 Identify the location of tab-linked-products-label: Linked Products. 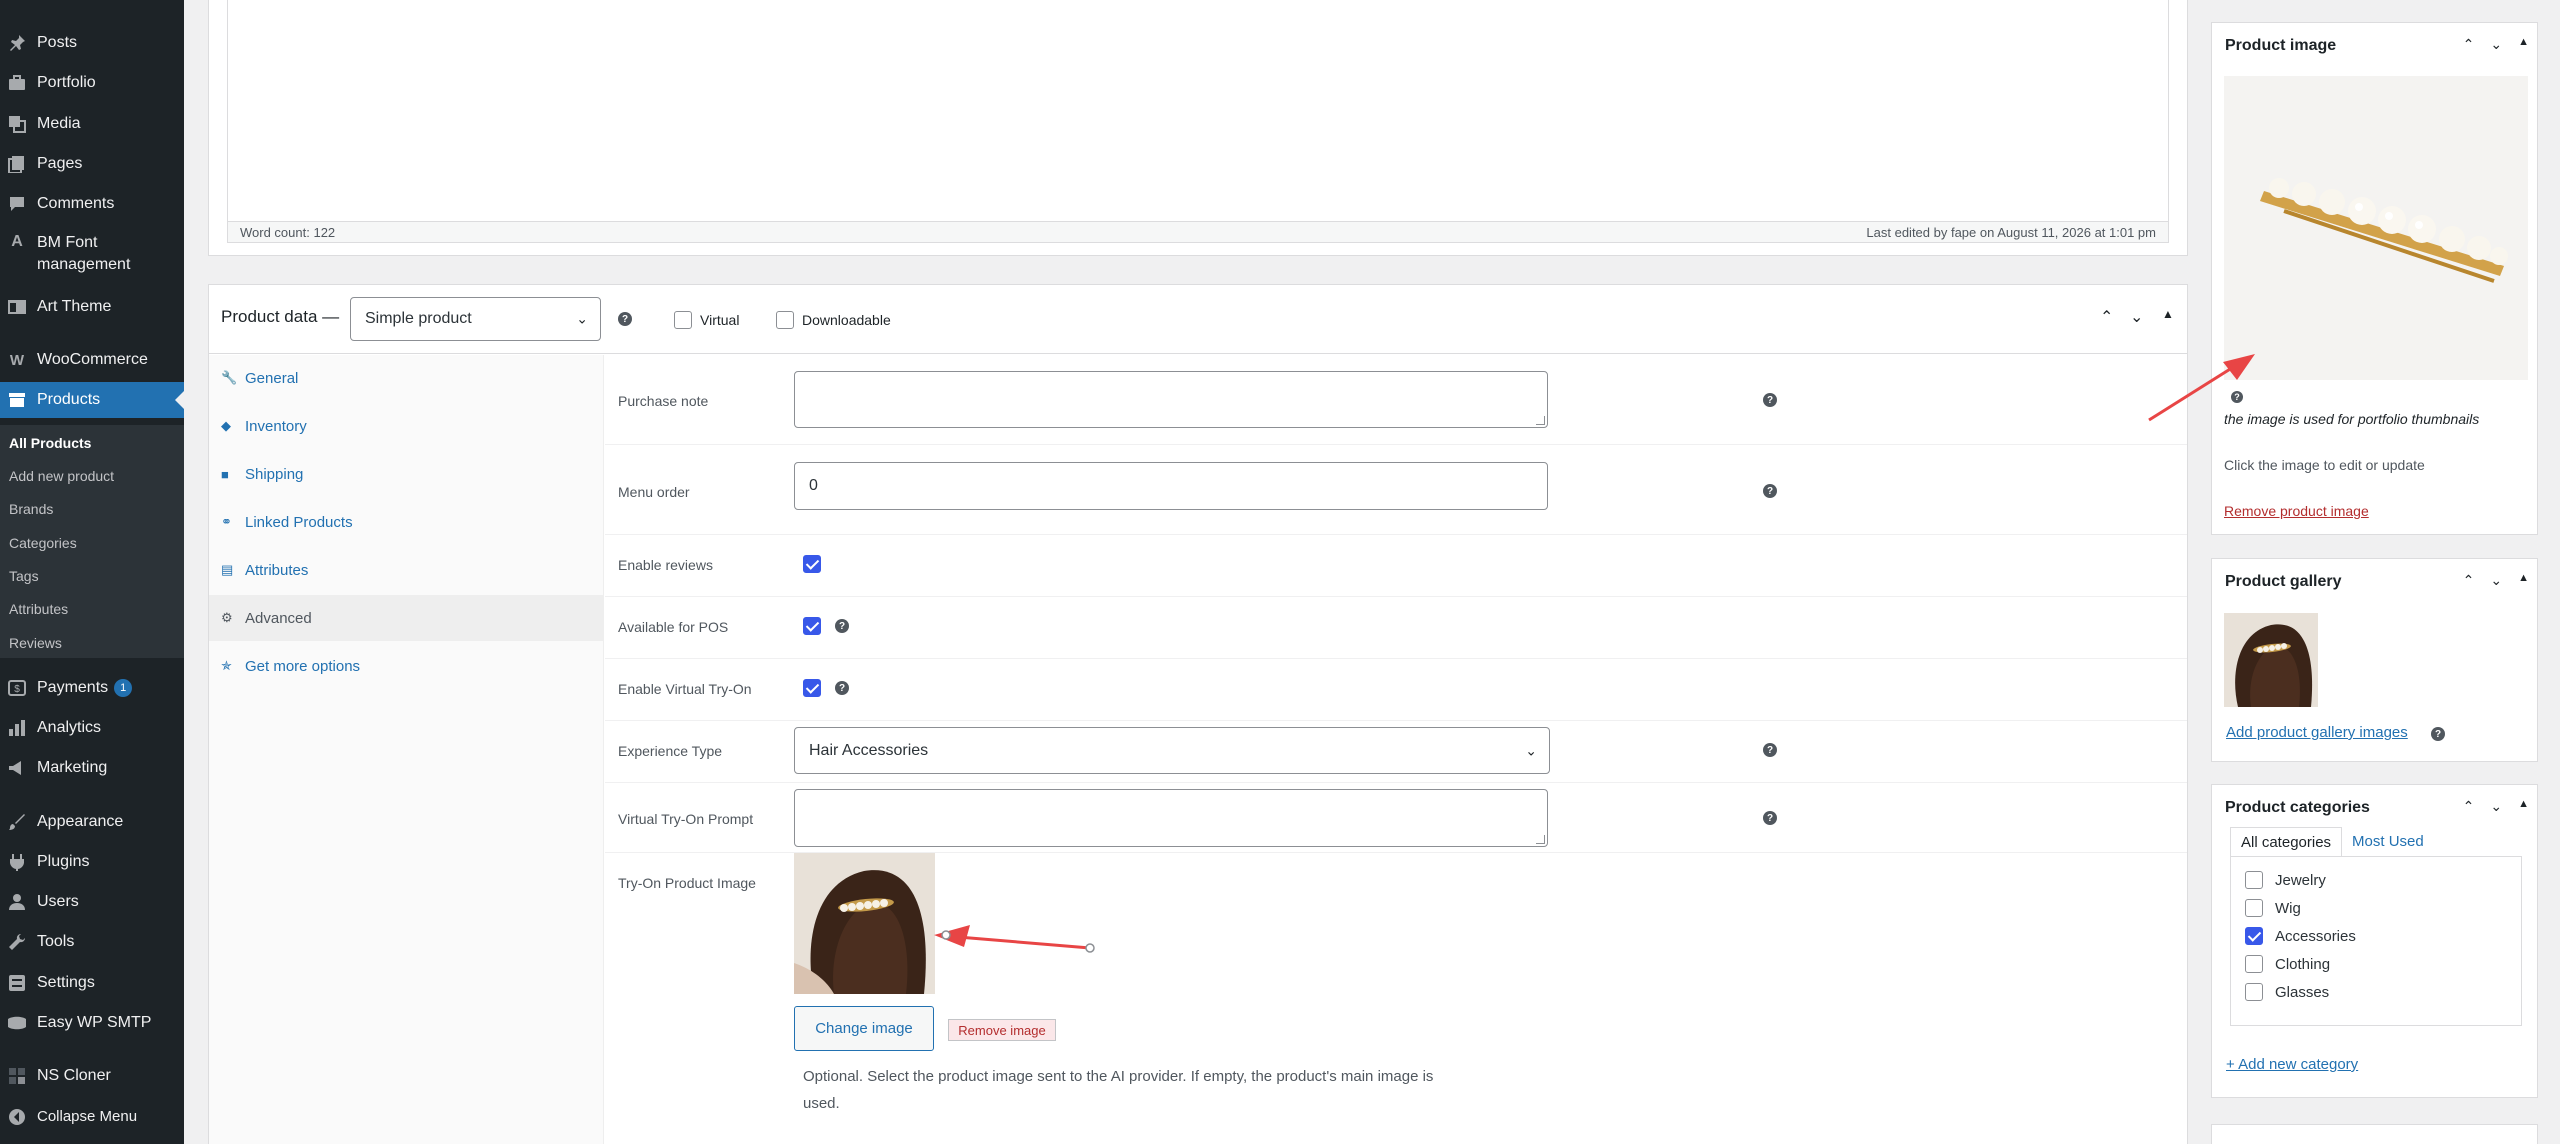
(299, 522).